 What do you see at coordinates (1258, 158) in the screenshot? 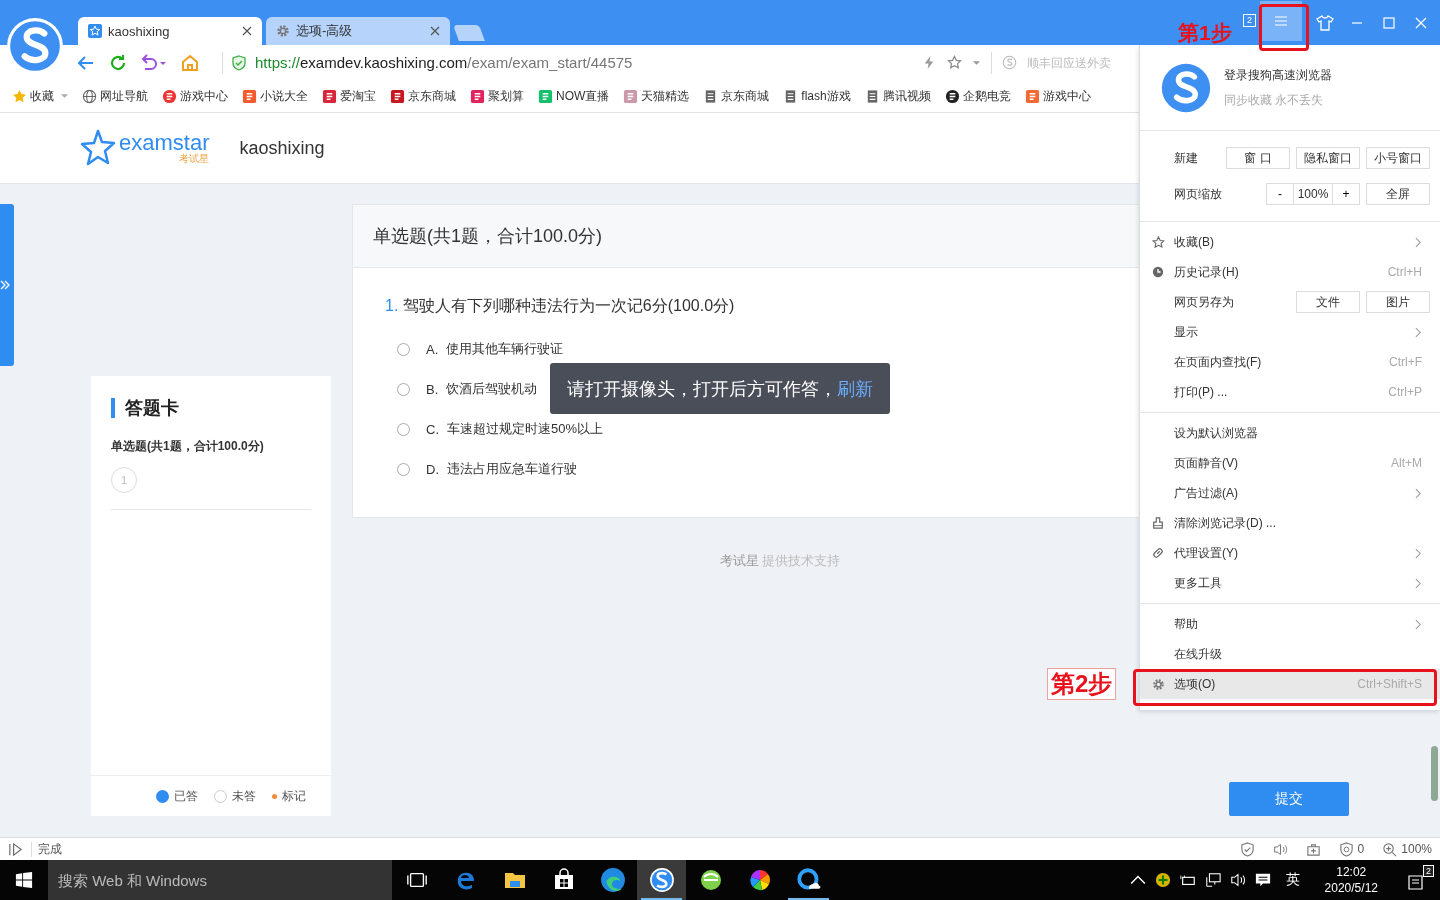
I see `menu-option-button: 窗 口` at bounding box center [1258, 158].